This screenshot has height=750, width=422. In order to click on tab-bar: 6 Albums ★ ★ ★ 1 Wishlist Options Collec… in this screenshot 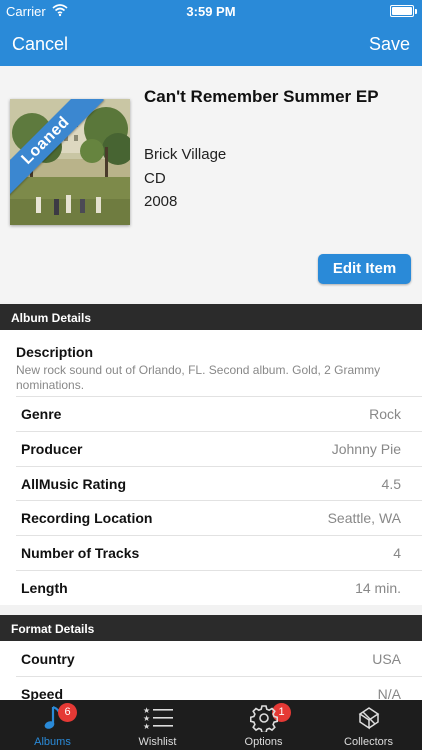, I will do `click(211, 725)`.